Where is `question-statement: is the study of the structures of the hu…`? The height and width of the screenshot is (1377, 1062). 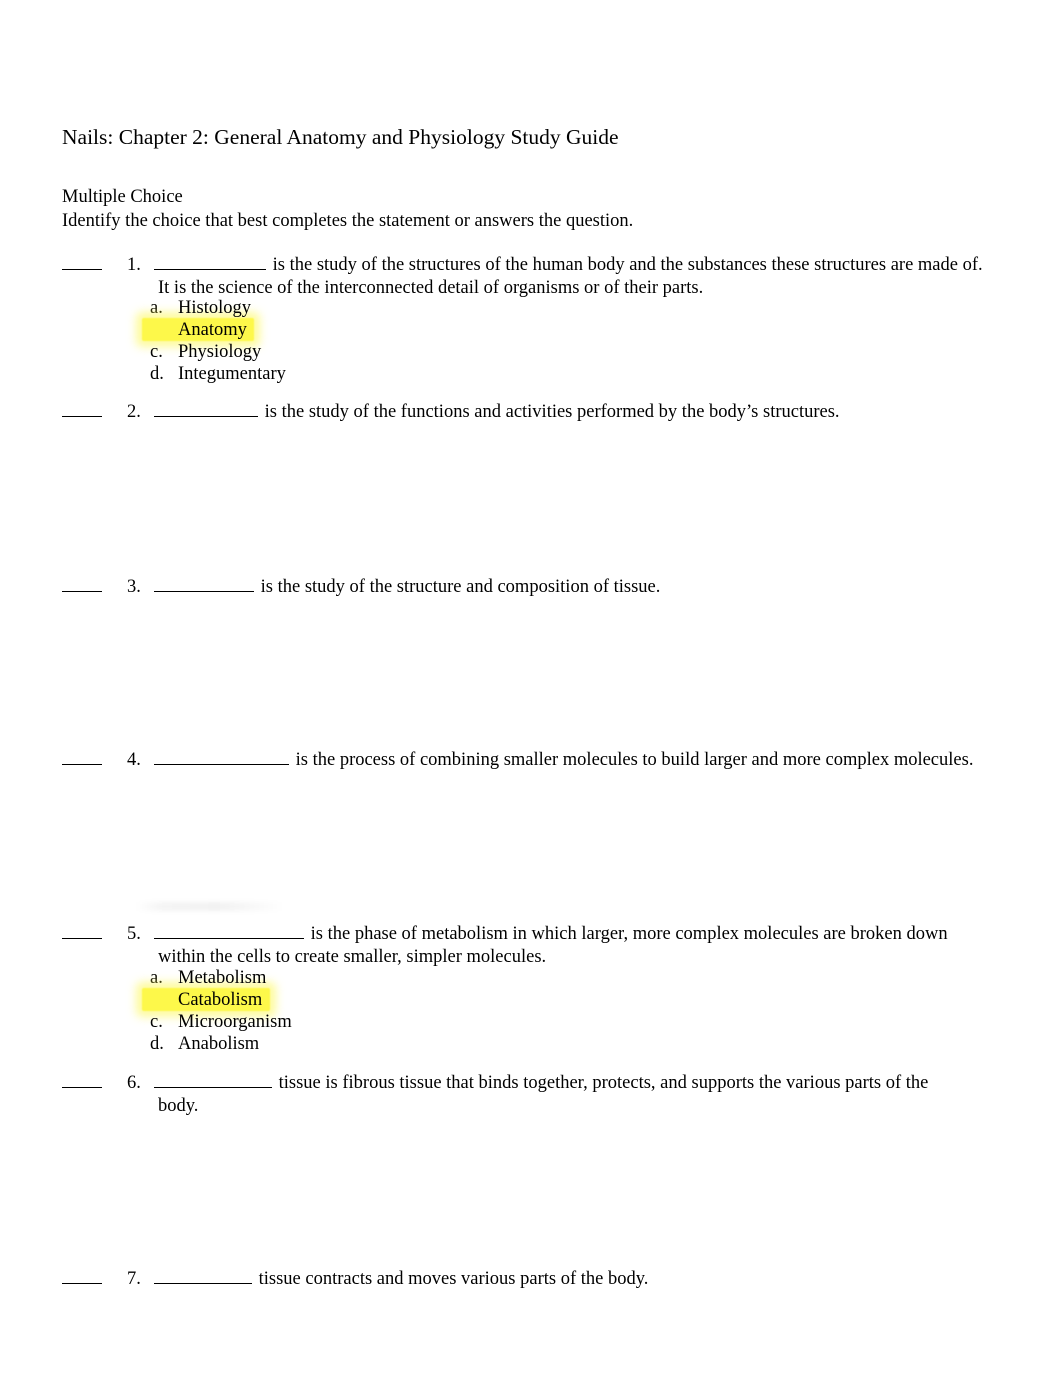
question-statement: is the study of the structures of the hu… is located at coordinates (625, 265).